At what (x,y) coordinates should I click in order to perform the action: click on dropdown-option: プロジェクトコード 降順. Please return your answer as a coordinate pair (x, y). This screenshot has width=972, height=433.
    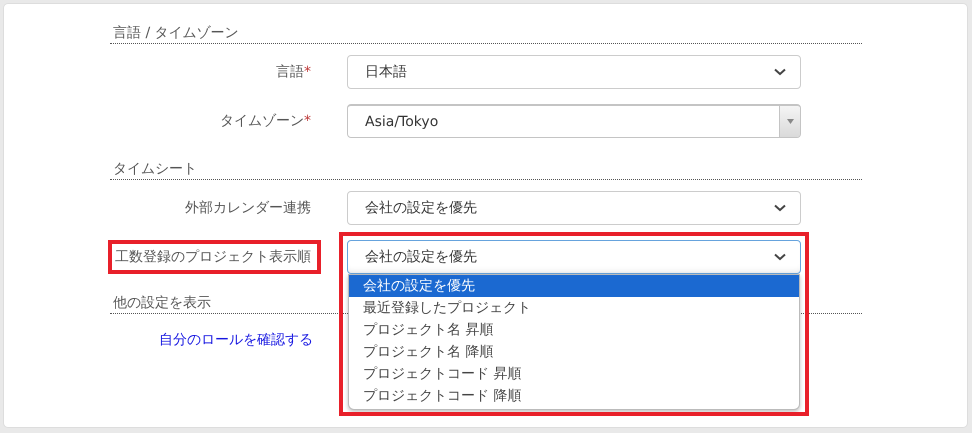
    Looking at the image, I should click on (574, 396).